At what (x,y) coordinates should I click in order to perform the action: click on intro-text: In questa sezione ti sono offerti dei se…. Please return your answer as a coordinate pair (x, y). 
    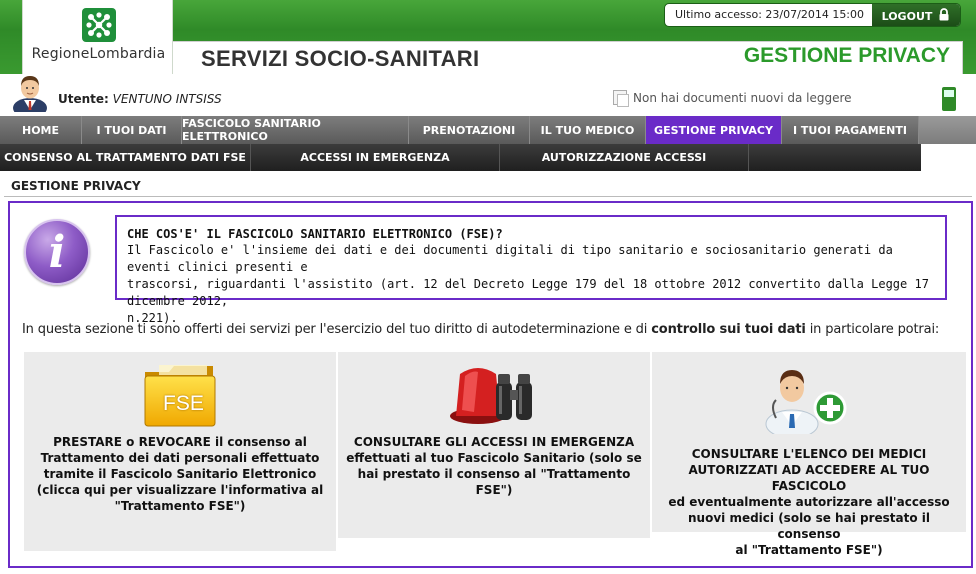
    Looking at the image, I should click on (480, 329).